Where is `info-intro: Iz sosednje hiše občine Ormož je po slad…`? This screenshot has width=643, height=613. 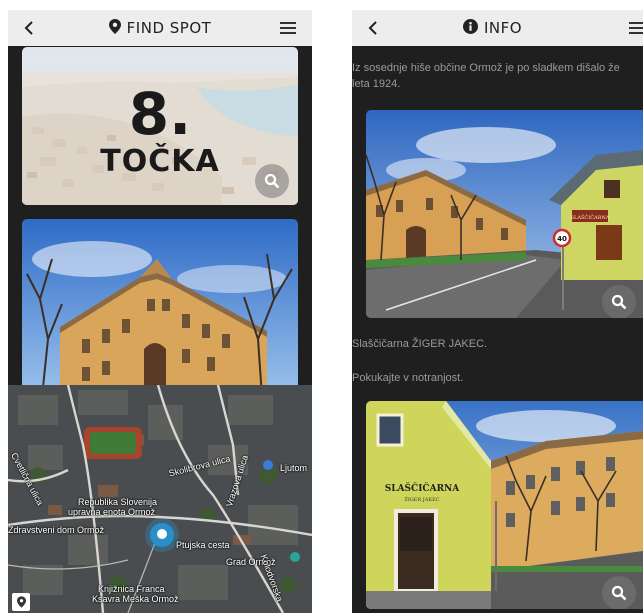 info-intro: Iz sosednje hiše občine Ormož je po slad… is located at coordinates (497, 76).